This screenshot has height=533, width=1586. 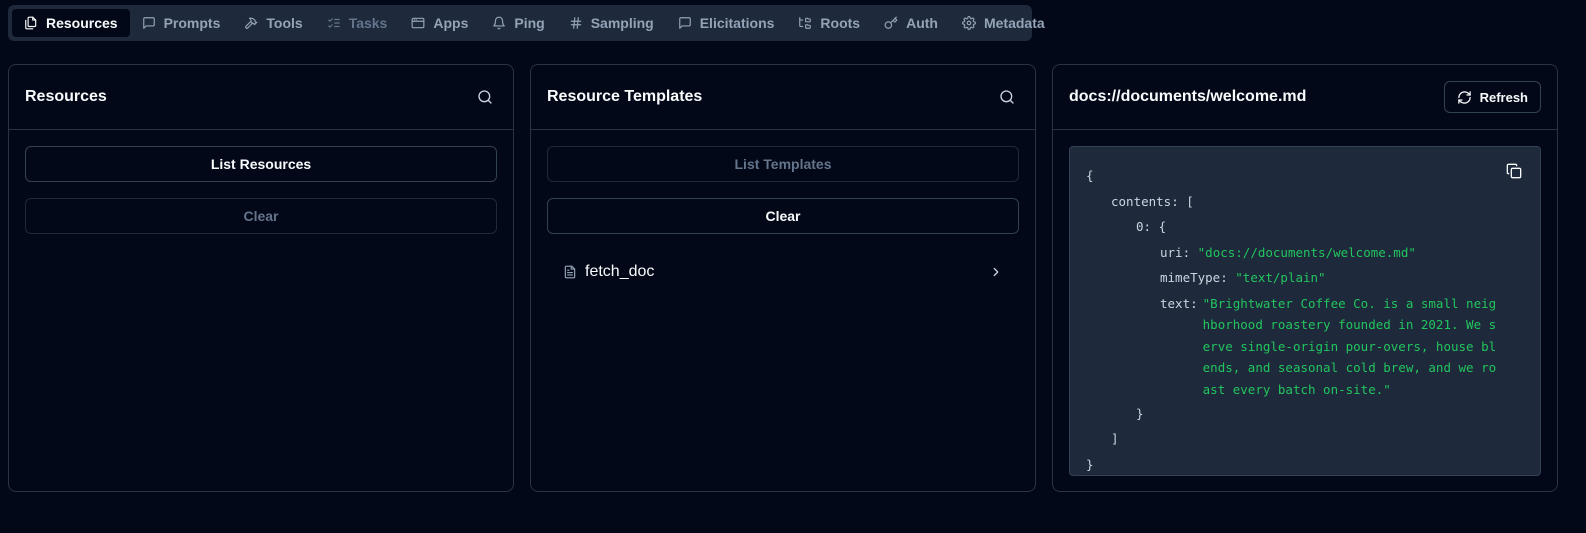 I want to click on panel-header: docs://documents/welcome.md Refresh, so click(x=1305, y=97).